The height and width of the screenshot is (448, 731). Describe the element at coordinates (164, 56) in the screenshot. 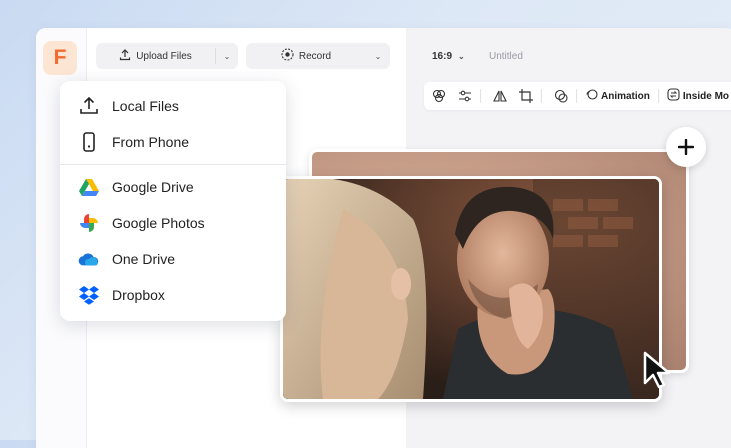

I see `upload-files-label: Upload Files` at that location.